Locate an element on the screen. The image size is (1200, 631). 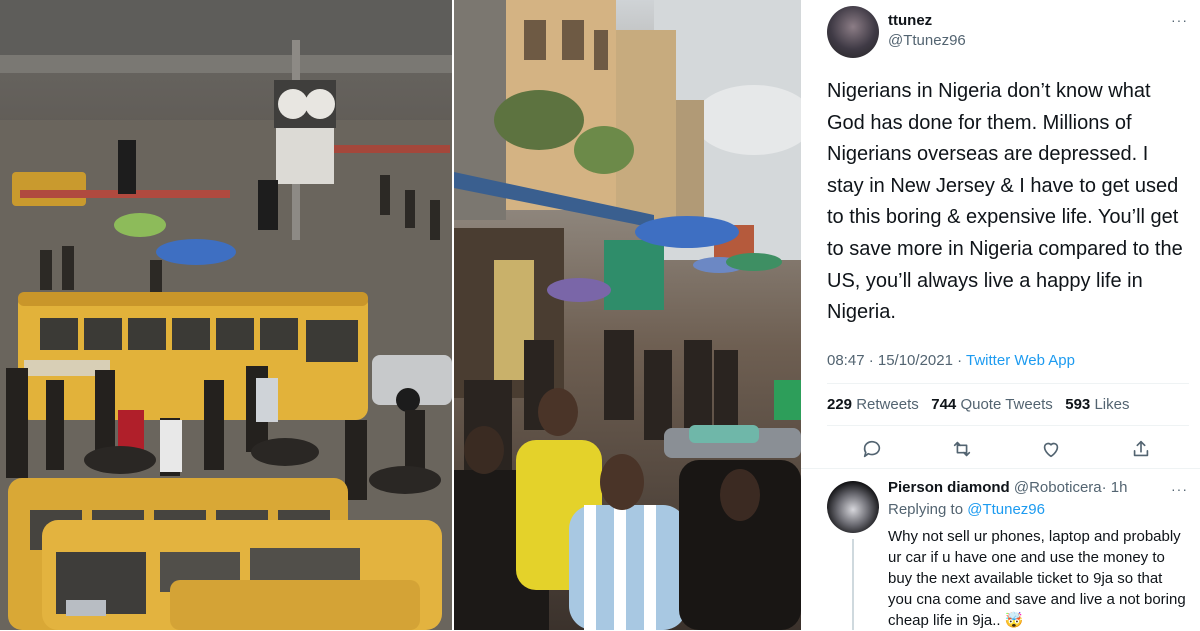
tweet-meta: 08:47 · 15/10/2021 · Twitter Web App is located at coordinates (951, 360).